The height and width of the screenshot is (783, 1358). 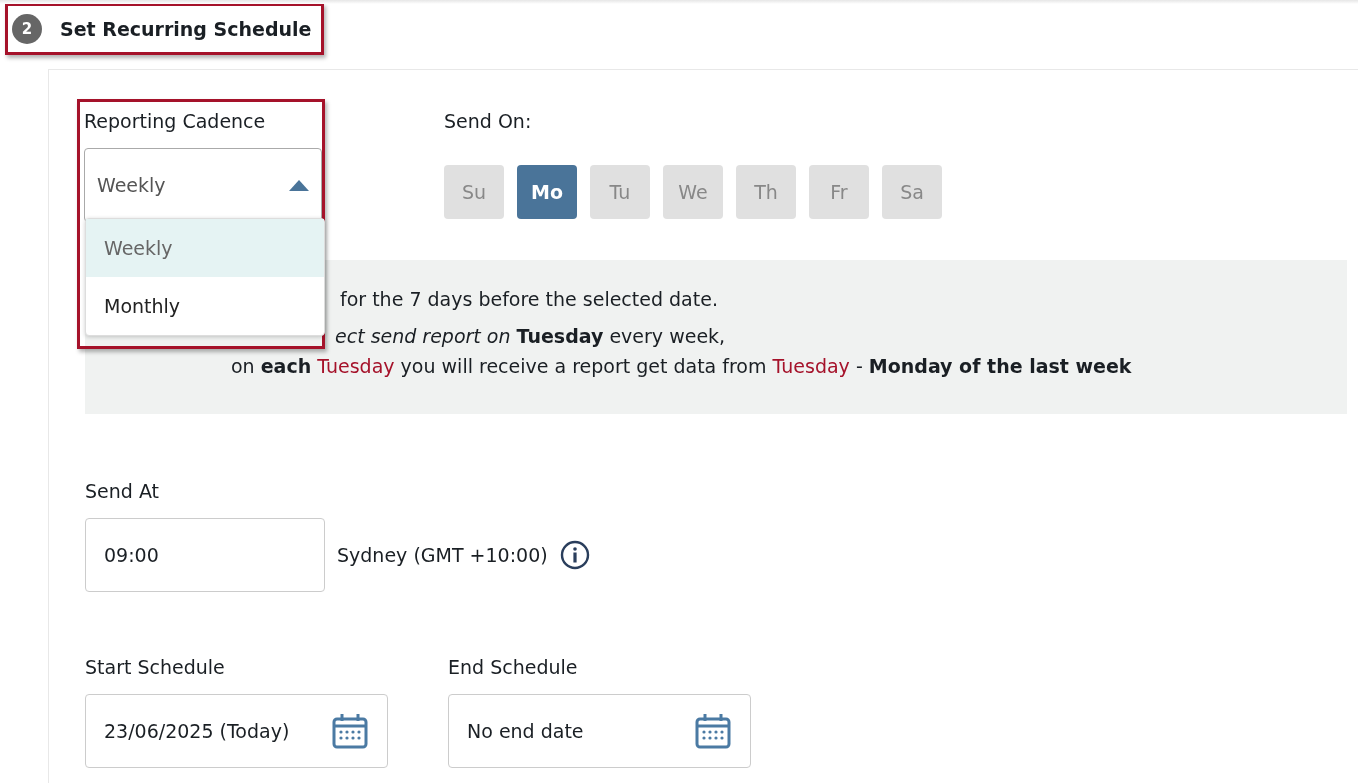 I want to click on info-icon, so click(x=574, y=555).